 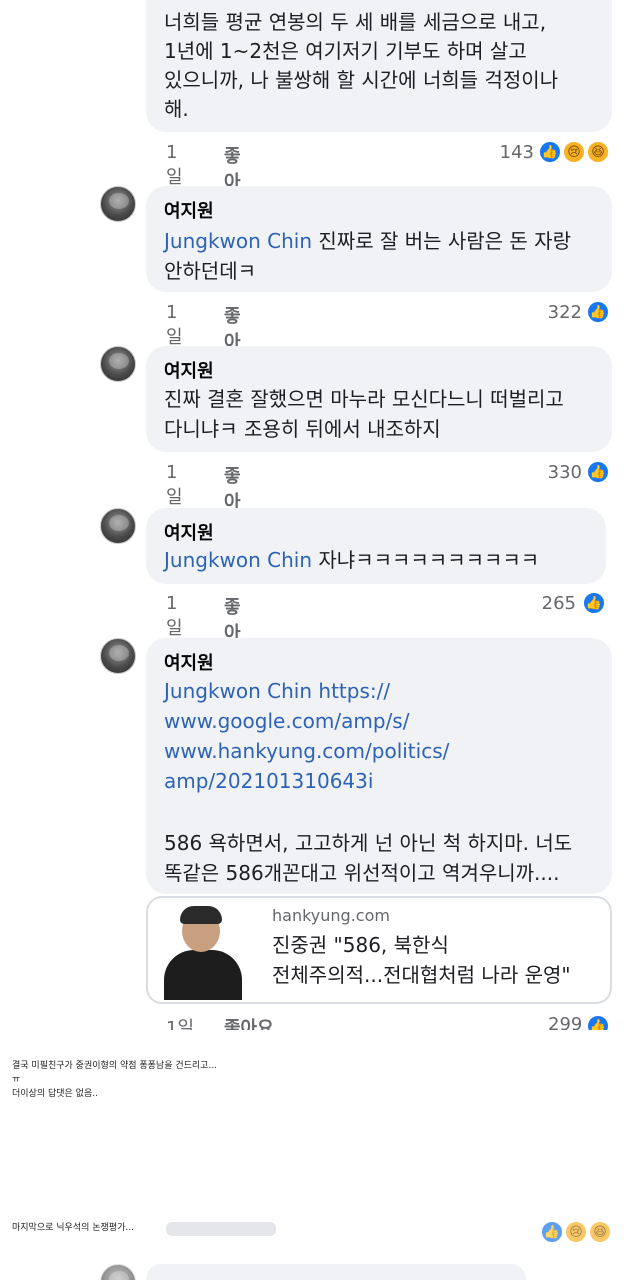 I want to click on article-thumbnail, so click(x=203, y=952).